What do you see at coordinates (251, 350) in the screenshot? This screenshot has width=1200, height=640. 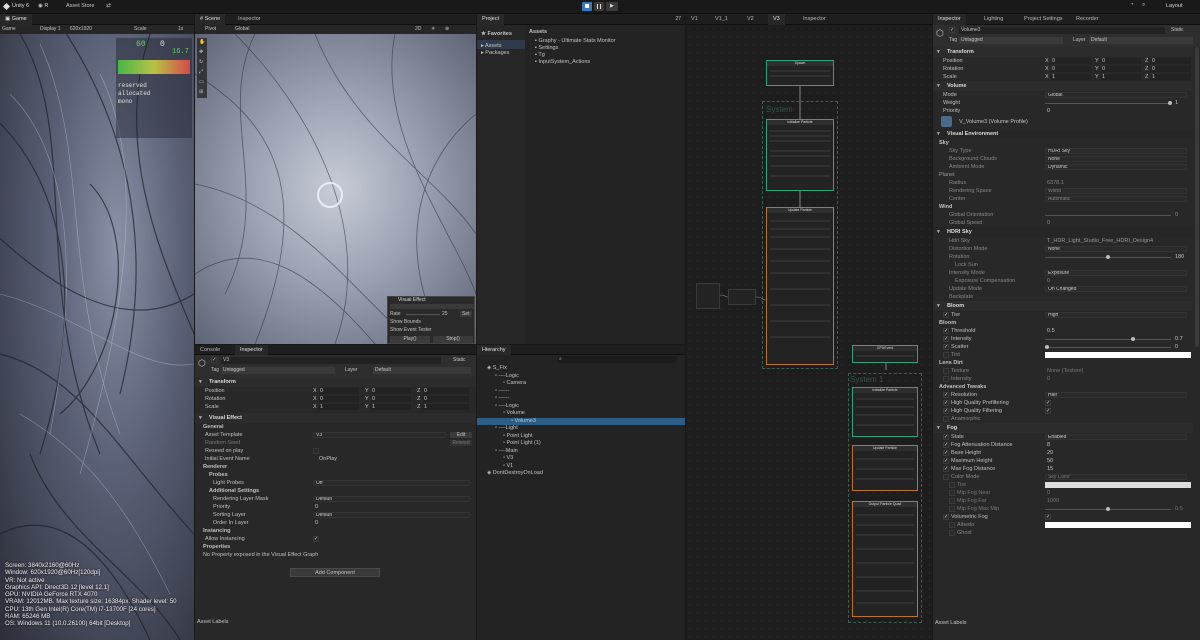 I see `tab-inspector-2: Inspector` at bounding box center [251, 350].